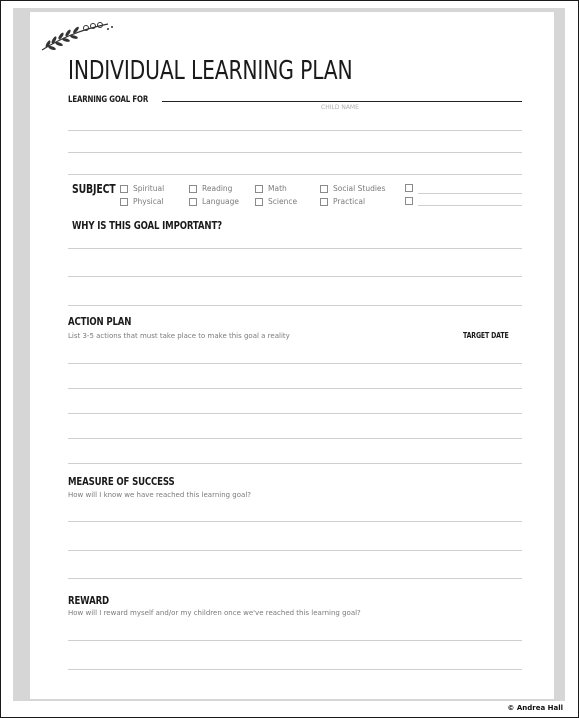 This screenshot has width=579, height=718. I want to click on subject-option-physical: Physical, so click(142, 201).